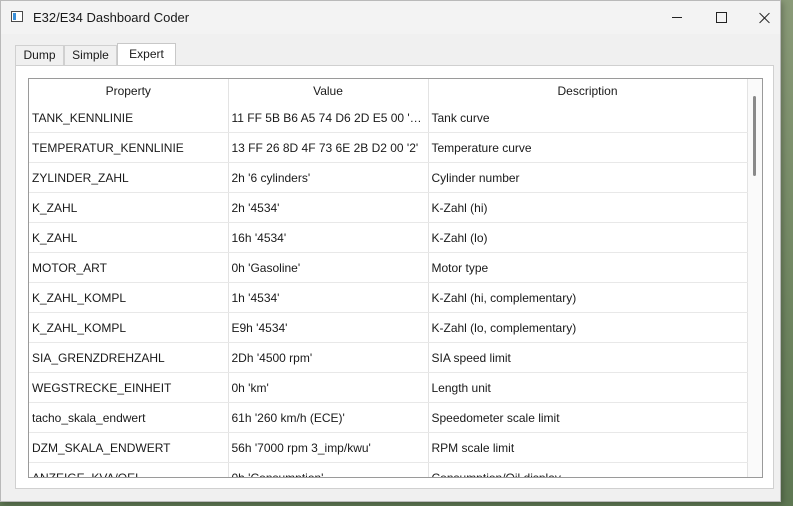  I want to click on vertical-scrollbar, so click(755, 278).